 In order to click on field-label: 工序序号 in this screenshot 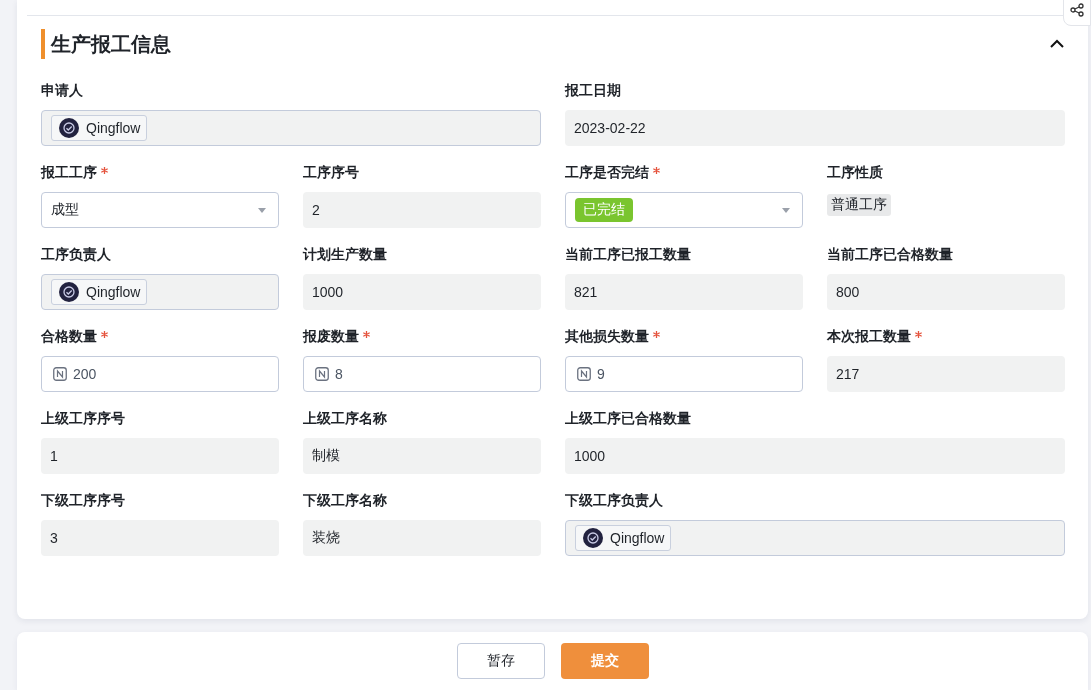, I will do `click(331, 173)`.